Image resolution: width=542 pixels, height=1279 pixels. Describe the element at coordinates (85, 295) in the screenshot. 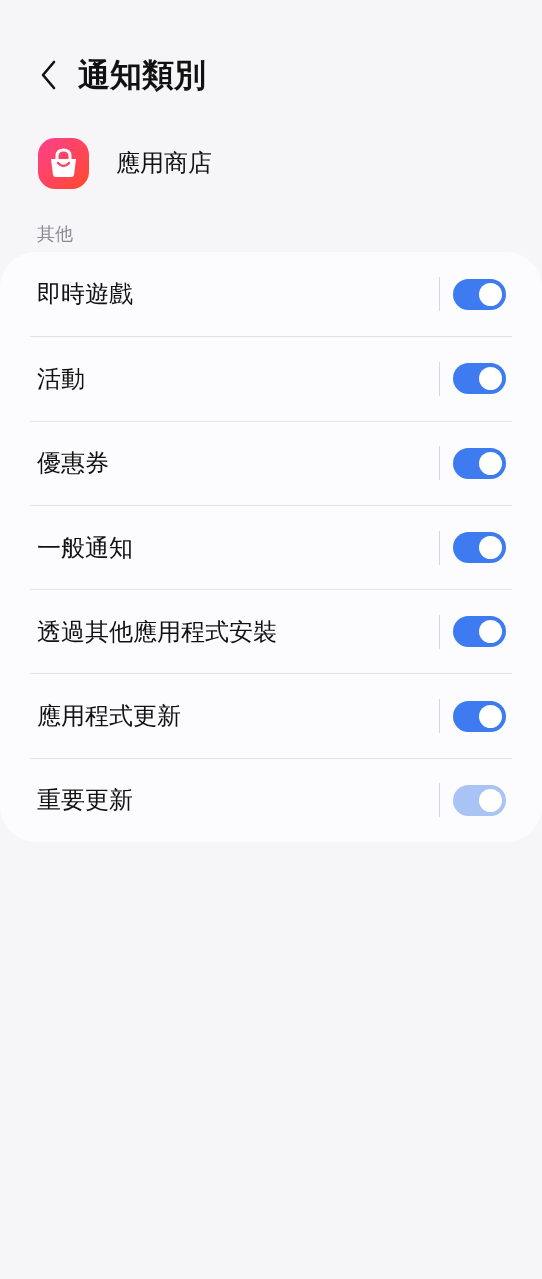

I see `setting-label: 即時遊戲` at that location.